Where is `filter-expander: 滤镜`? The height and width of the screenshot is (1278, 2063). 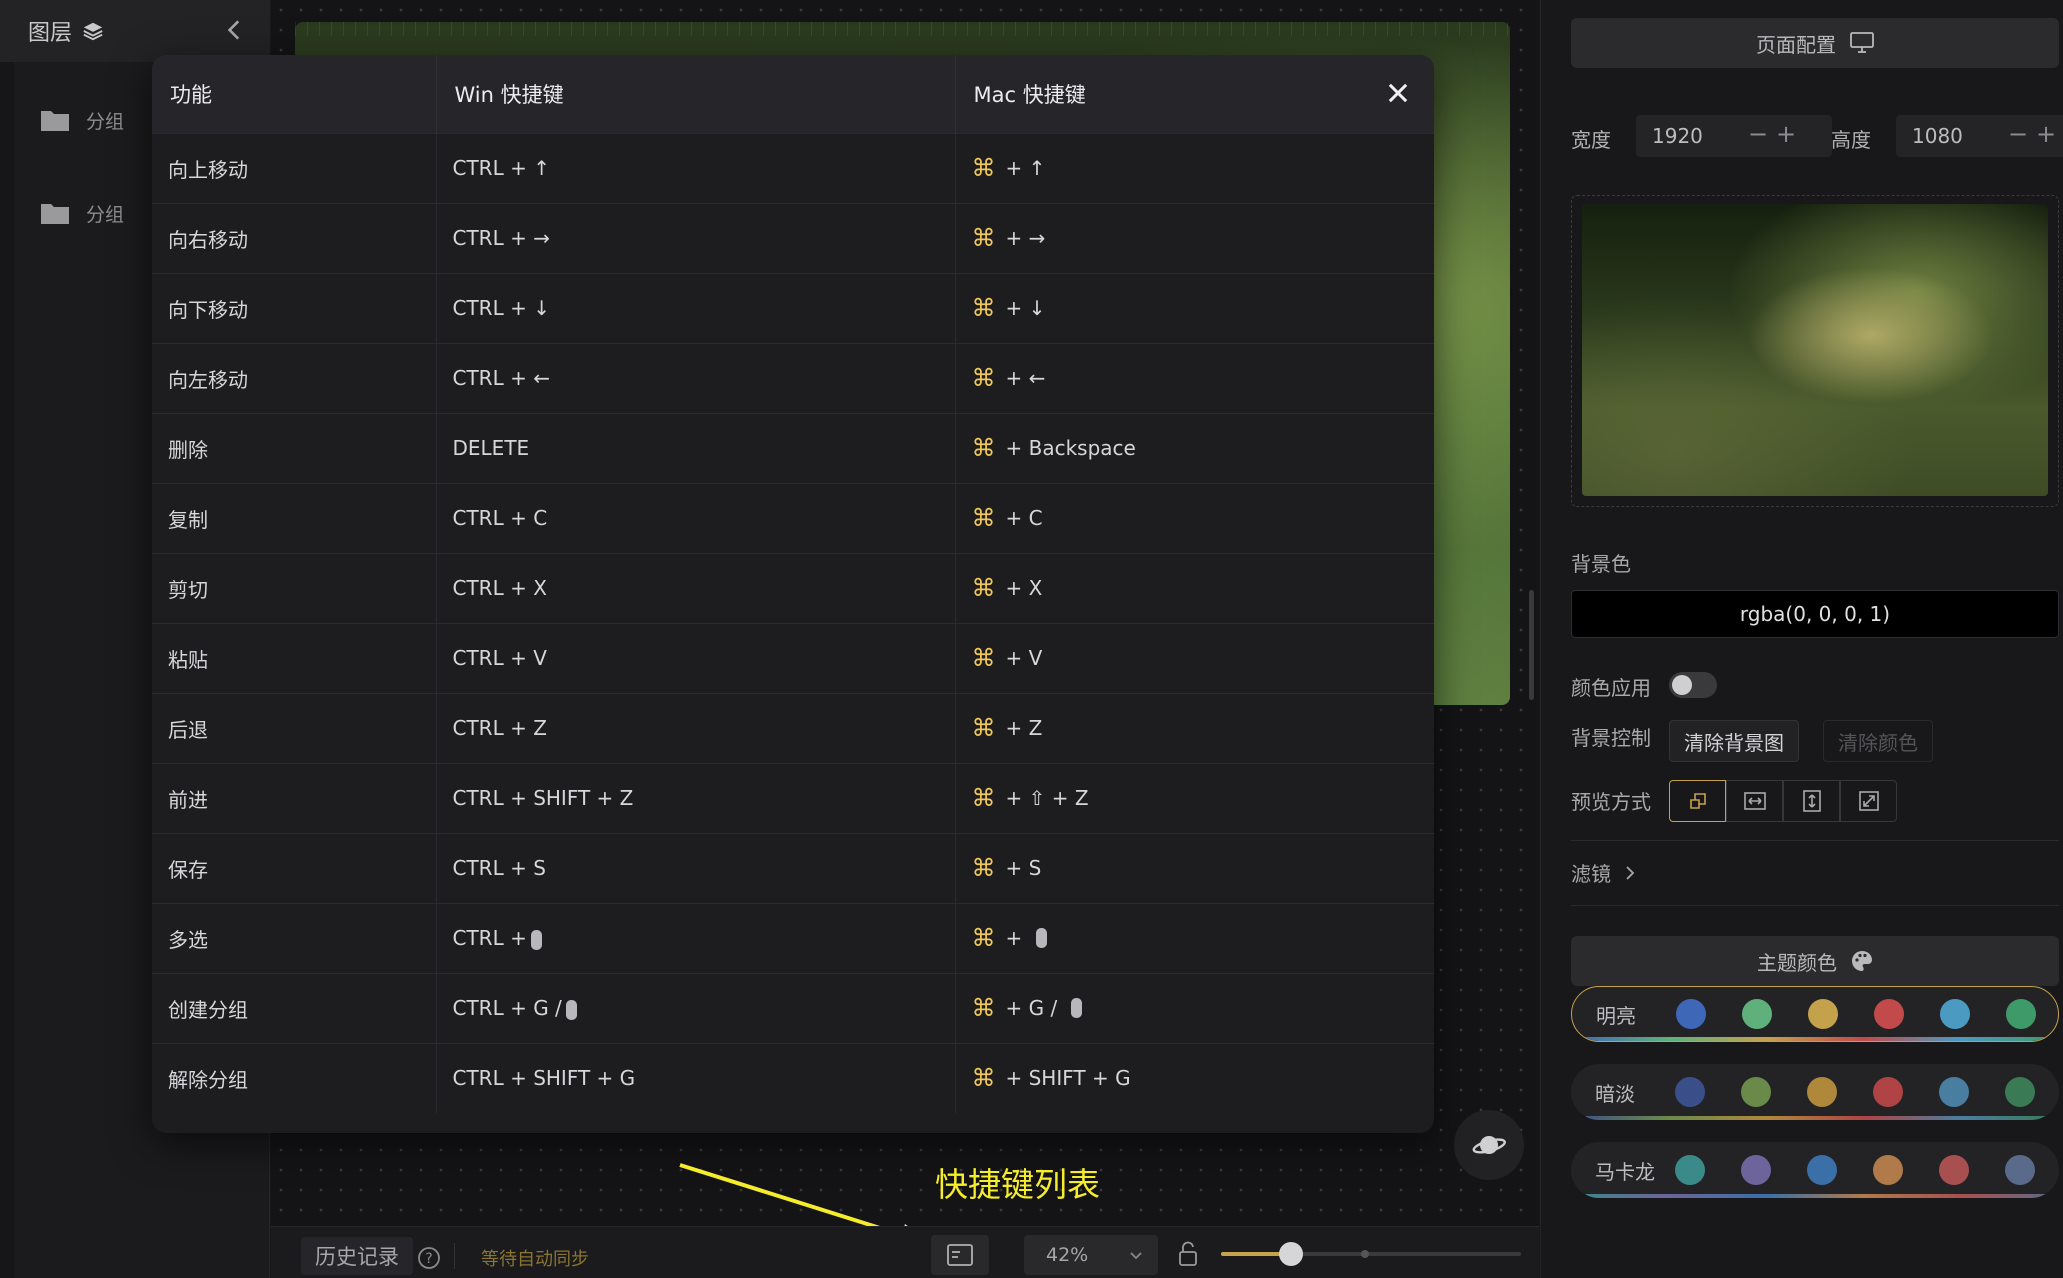 filter-expander: 滤镜 is located at coordinates (1605, 872).